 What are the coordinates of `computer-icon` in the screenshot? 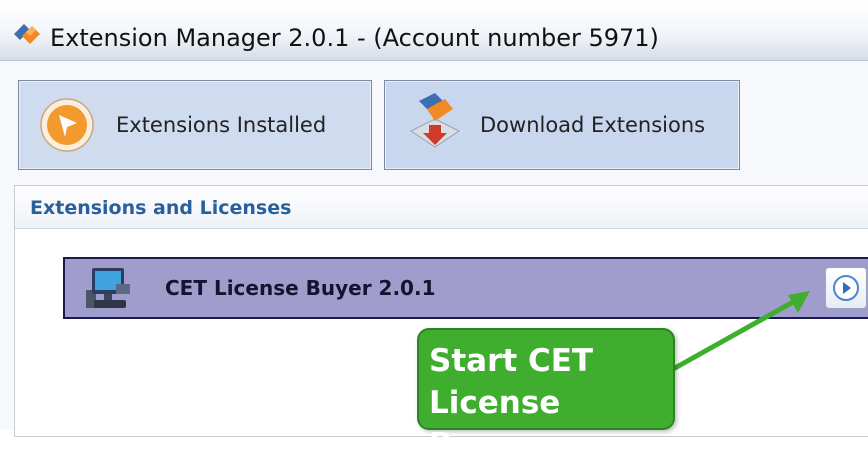 It's located at (108, 288).